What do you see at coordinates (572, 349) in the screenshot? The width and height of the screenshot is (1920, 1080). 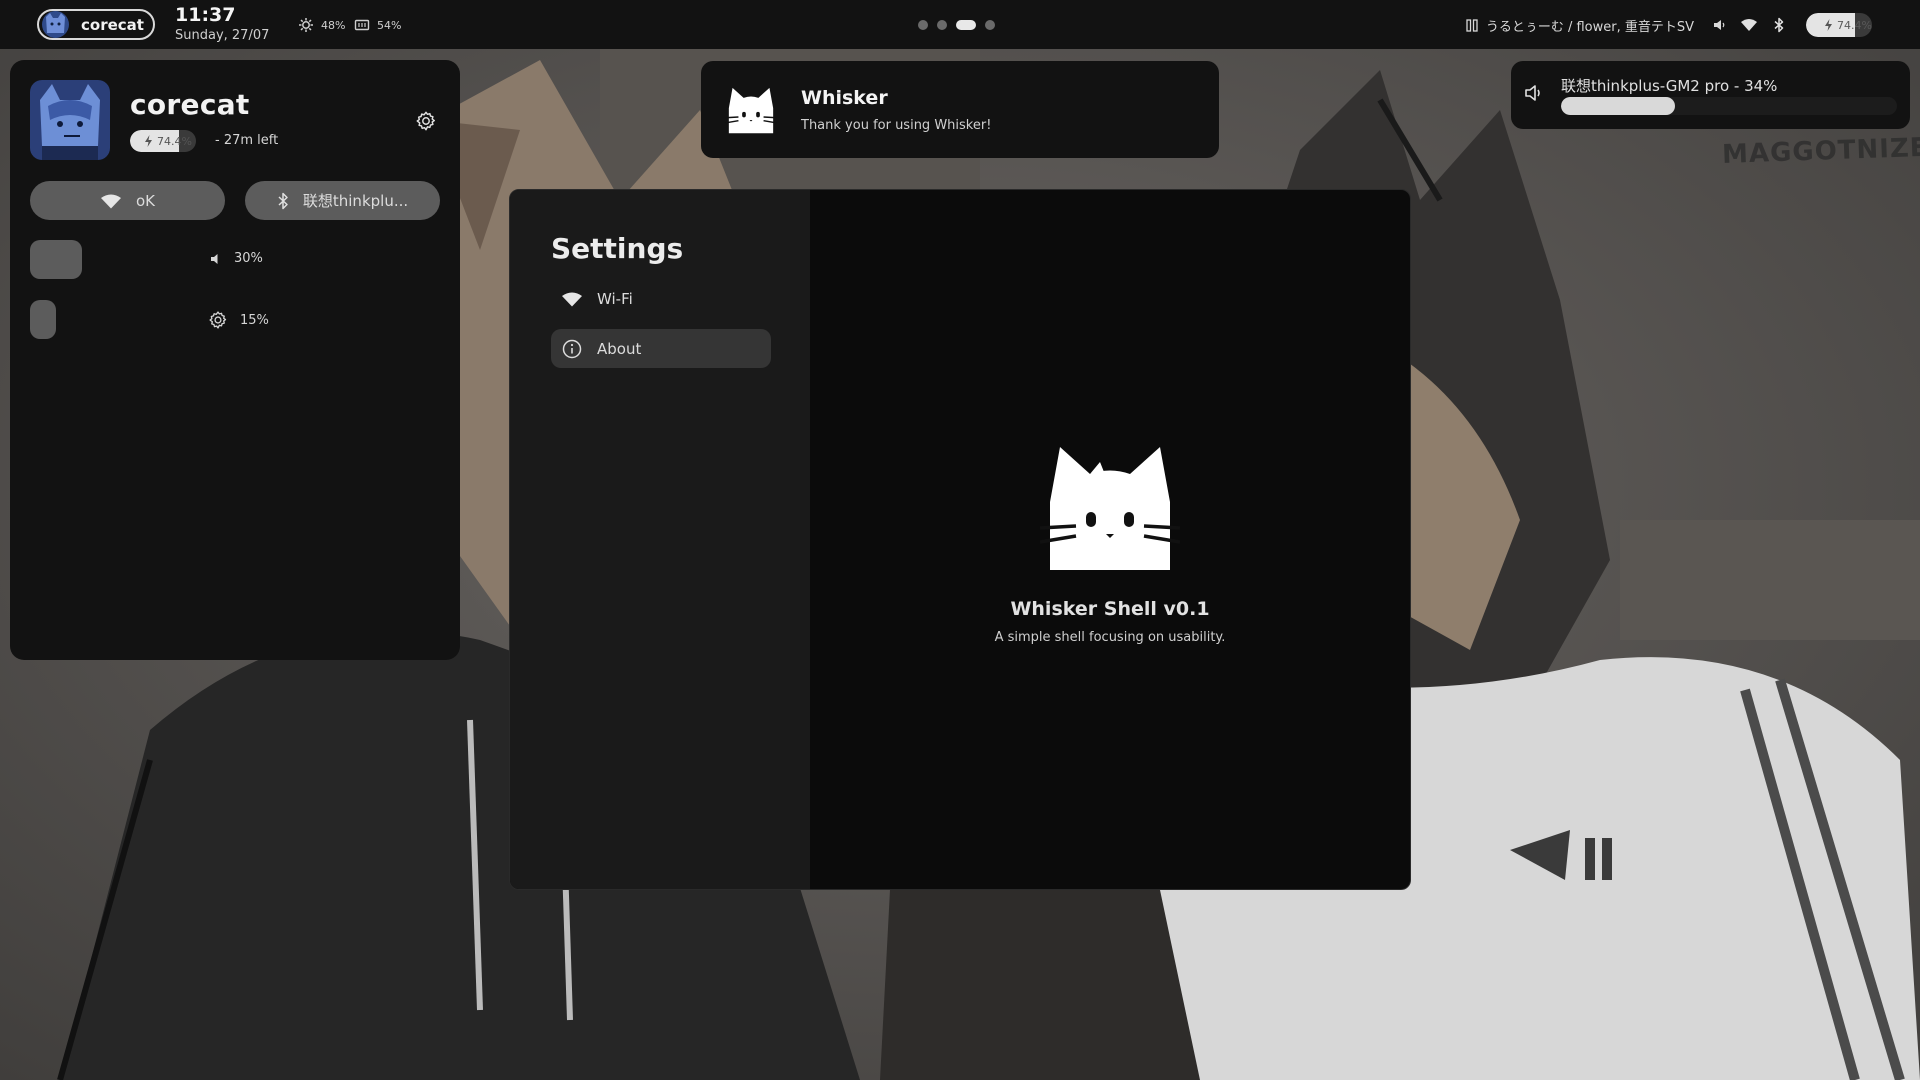 I see `info-icon` at bounding box center [572, 349].